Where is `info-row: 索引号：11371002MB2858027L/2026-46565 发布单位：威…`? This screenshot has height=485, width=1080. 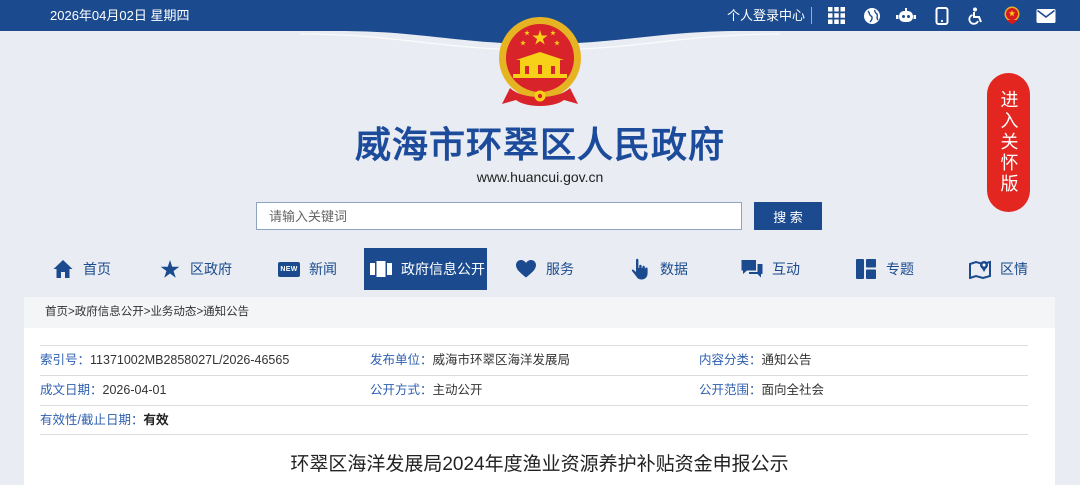 info-row: 索引号：11371002MB2858027L/2026-46565 发布单位：威… is located at coordinates (534, 360).